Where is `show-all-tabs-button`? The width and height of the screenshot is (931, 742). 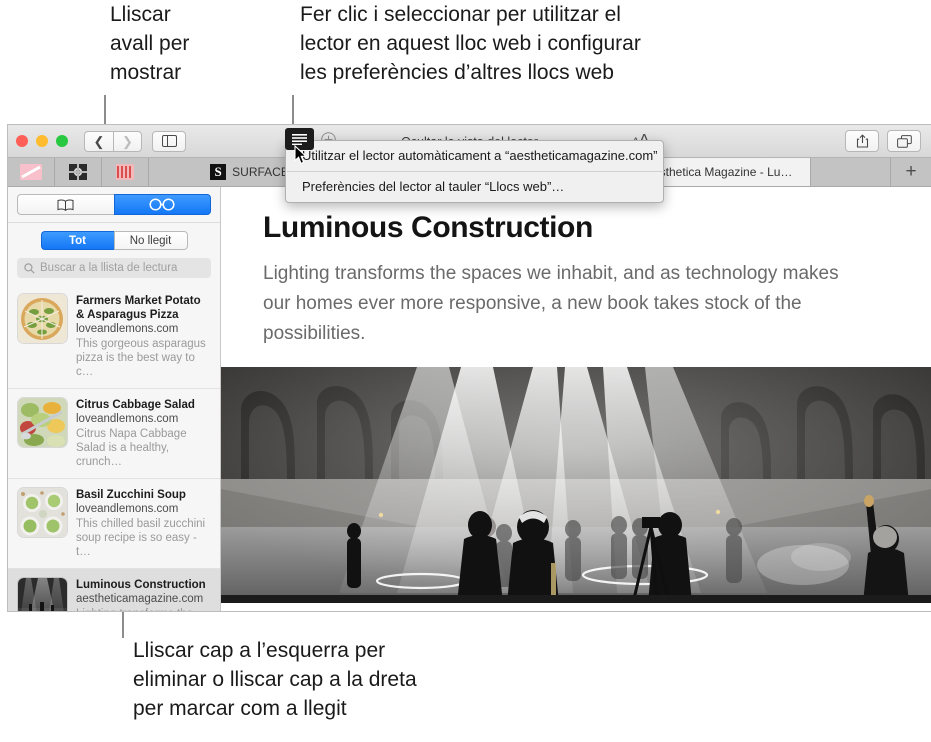
show-all-tabs-button is located at coordinates (904, 141).